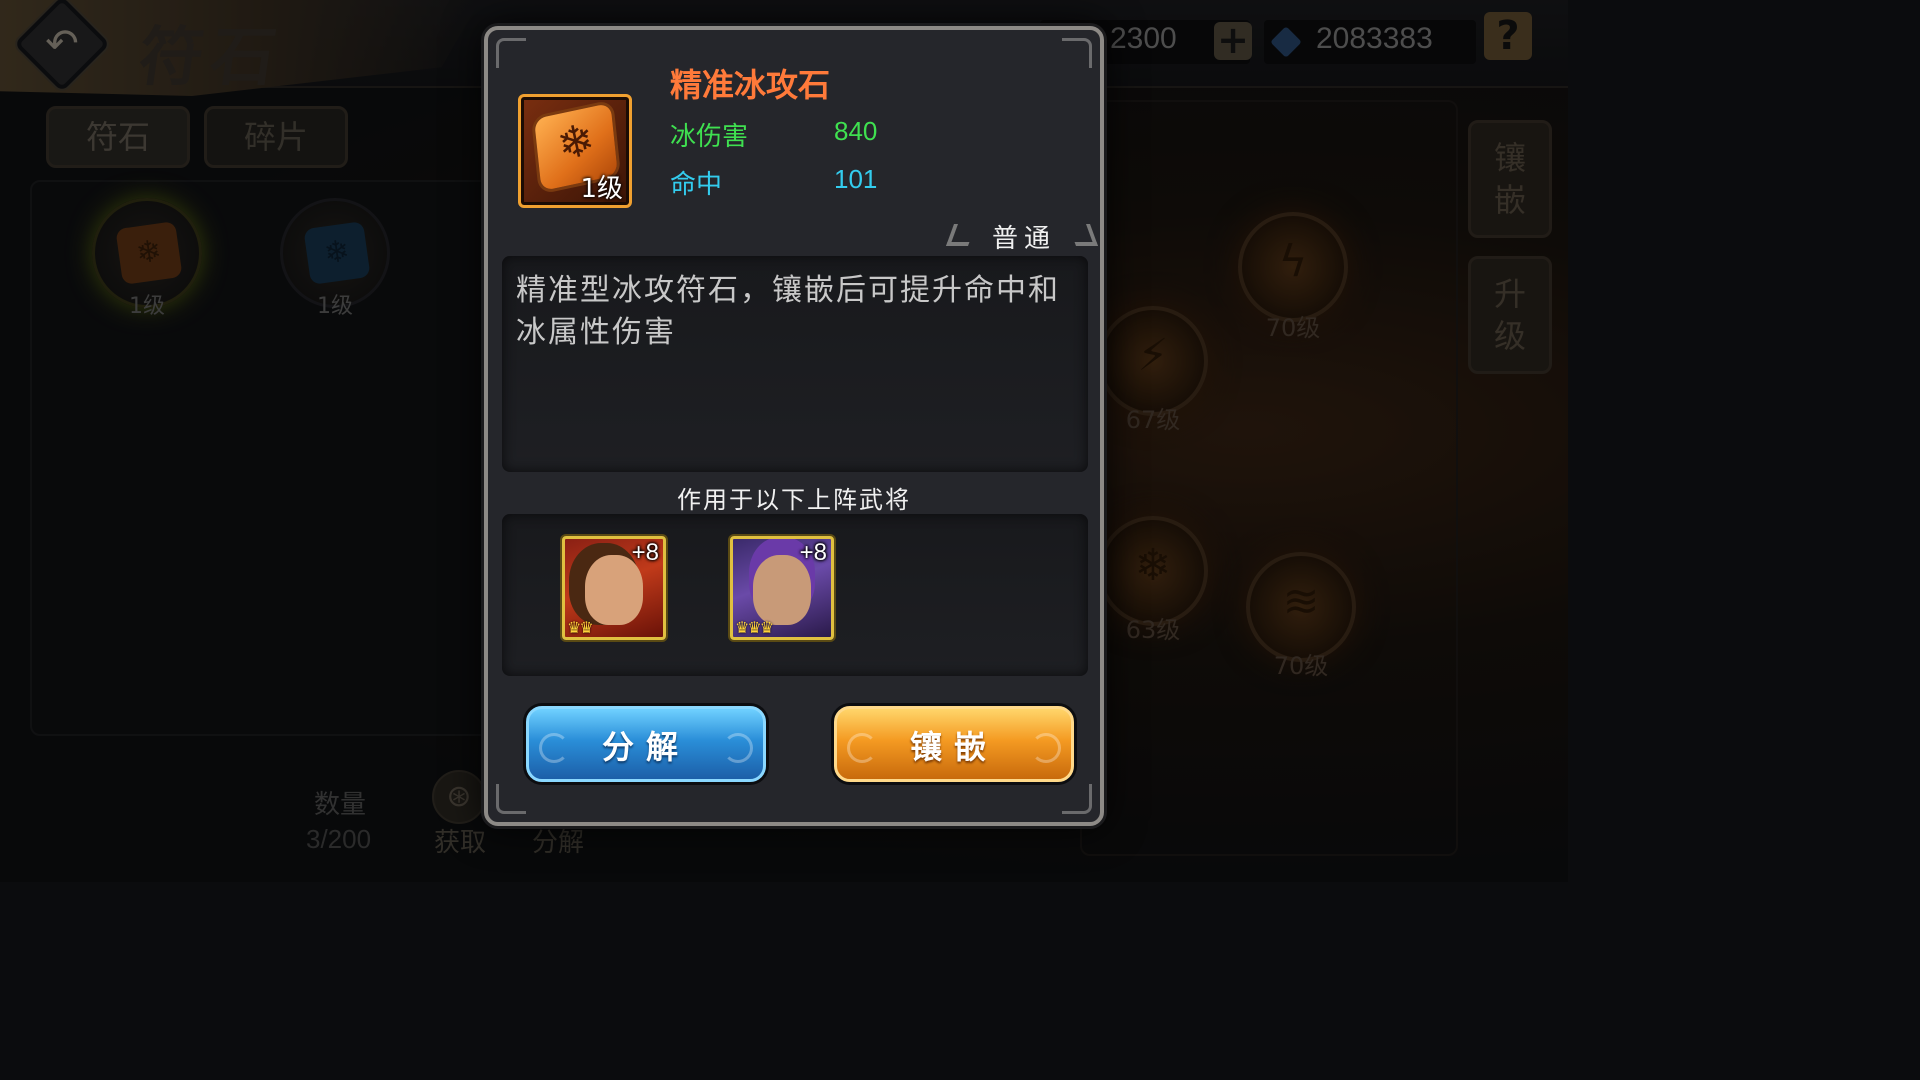 Image resolution: width=1920 pixels, height=1080 pixels. Describe the element at coordinates (782, 588) in the screenshot. I see `hero-portrait: +8 ♛♛♛` at that location.